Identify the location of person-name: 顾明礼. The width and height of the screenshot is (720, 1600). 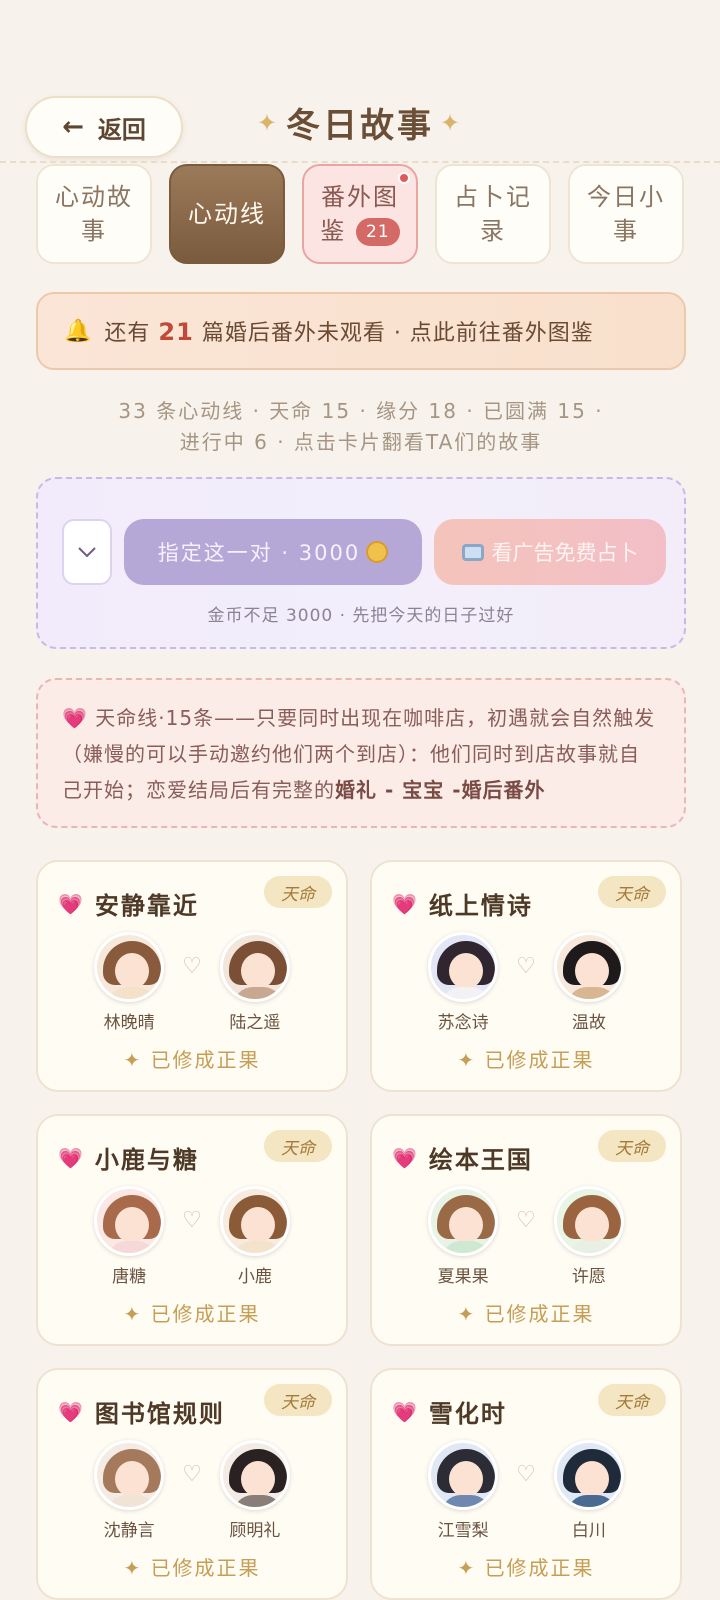
(255, 1531).